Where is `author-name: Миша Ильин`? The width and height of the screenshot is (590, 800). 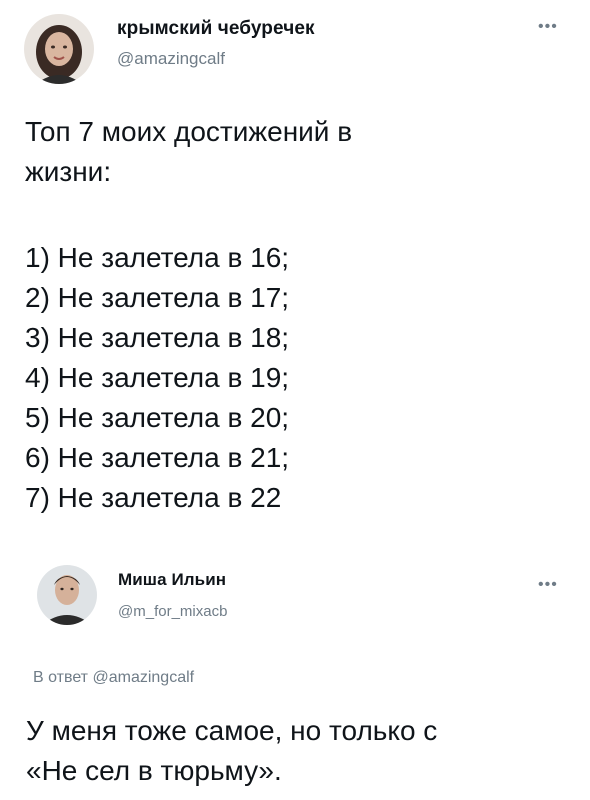
author-name: Миша Ильин is located at coordinates (172, 580).